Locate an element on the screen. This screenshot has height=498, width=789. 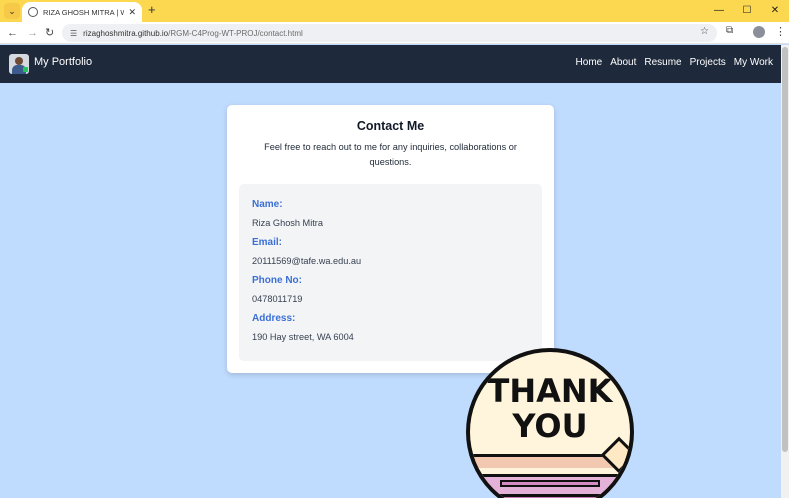
url-host: rizaghoshmitra.github.io is located at coordinates (126, 33).